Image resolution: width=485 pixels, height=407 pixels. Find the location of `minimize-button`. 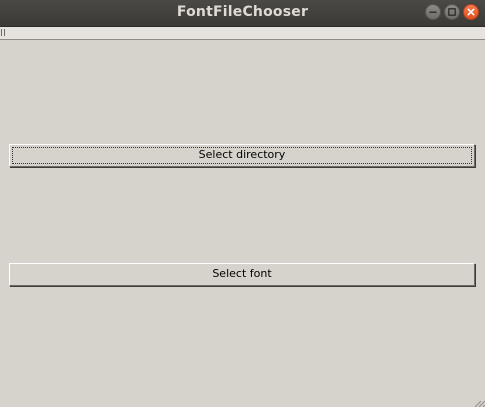

minimize-button is located at coordinates (433, 12).